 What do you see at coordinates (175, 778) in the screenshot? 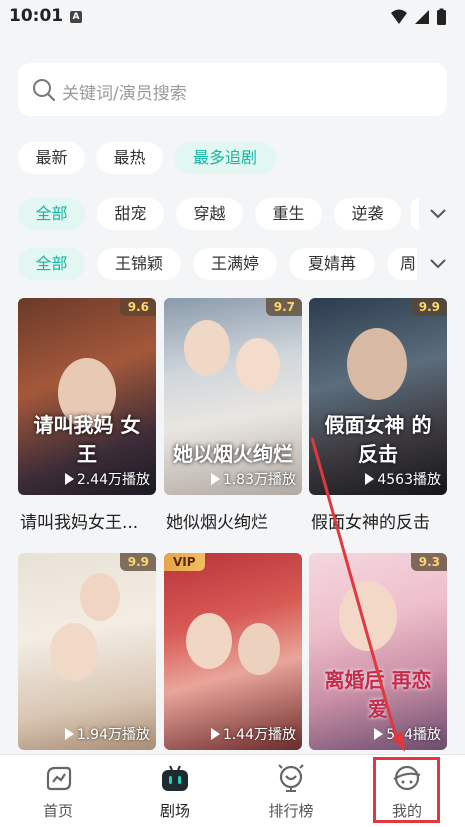
I see `tv-icon` at bounding box center [175, 778].